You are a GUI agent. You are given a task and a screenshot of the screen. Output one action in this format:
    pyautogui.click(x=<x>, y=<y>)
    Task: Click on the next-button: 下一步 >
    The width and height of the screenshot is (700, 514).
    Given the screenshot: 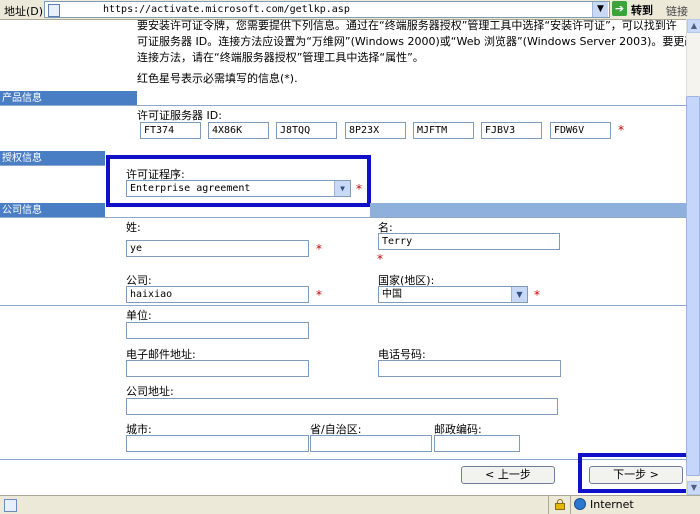 What is the action you would take?
    pyautogui.click(x=636, y=475)
    